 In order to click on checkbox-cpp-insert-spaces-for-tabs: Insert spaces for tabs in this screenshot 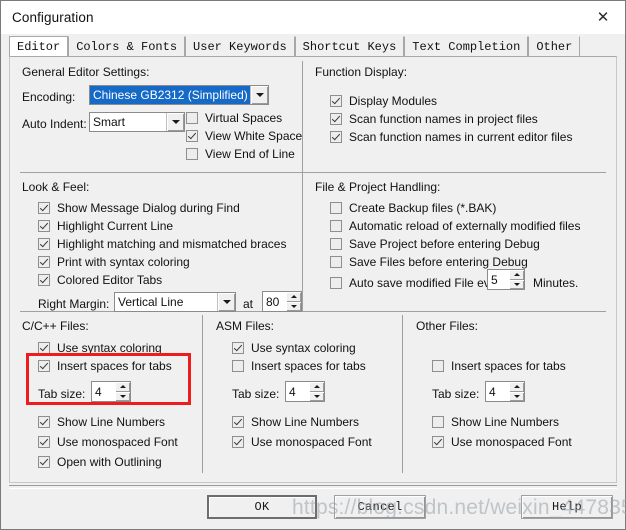, I will do `click(105, 366)`.